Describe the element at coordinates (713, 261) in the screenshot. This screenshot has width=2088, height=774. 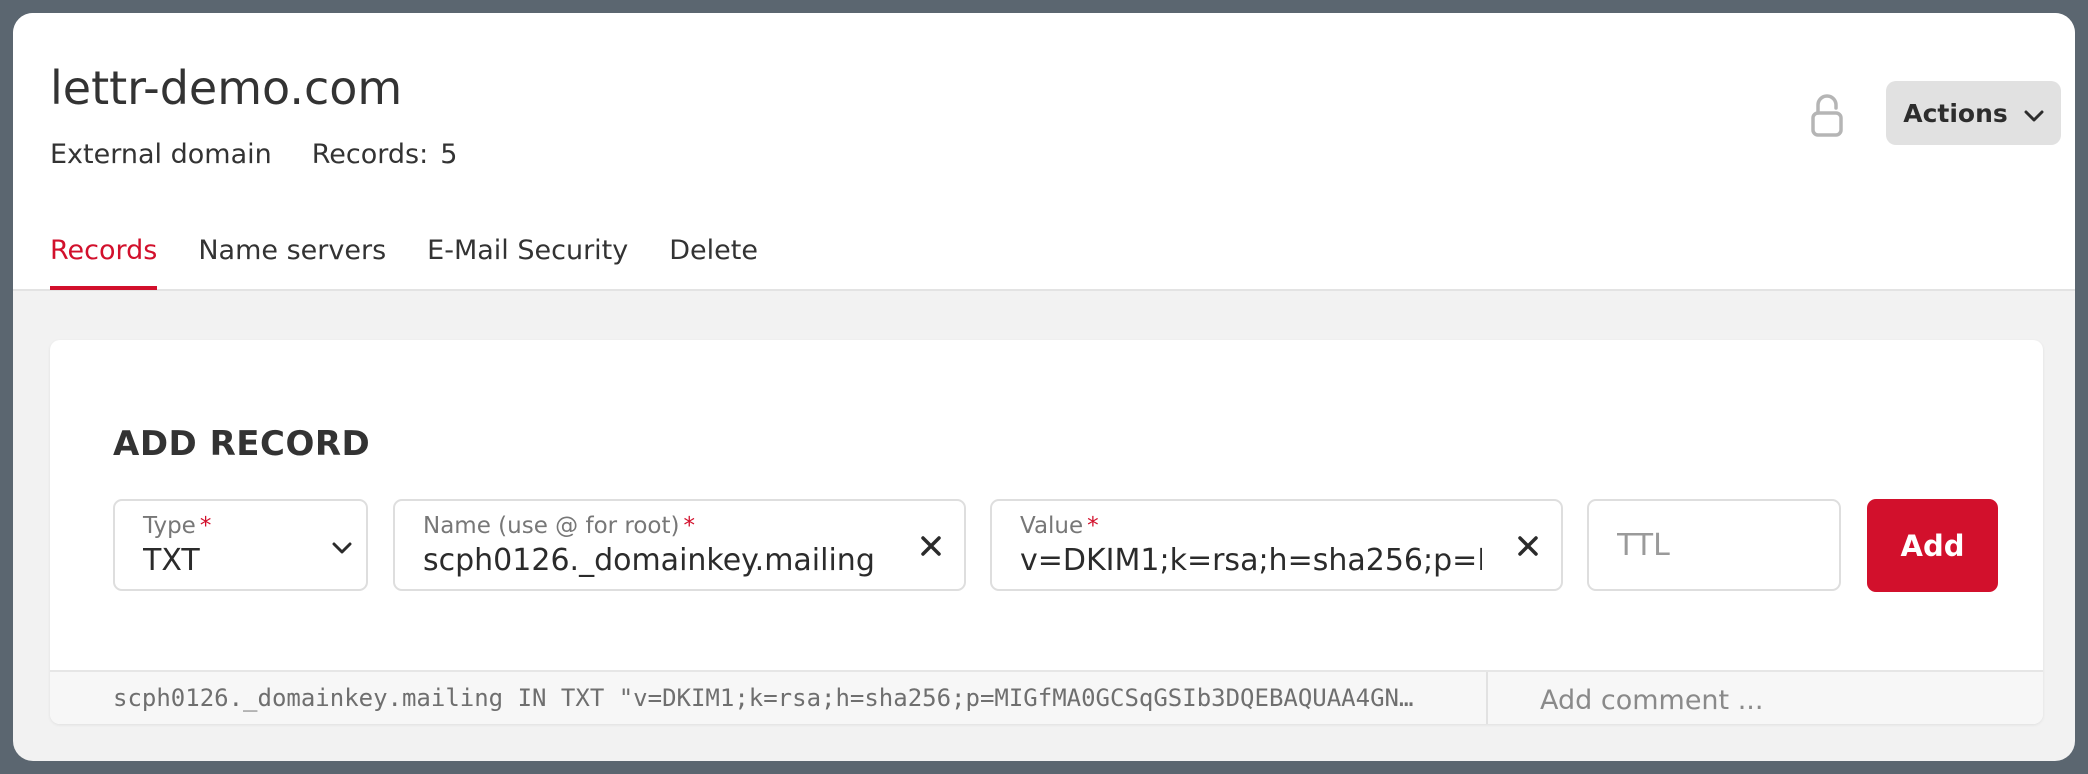
I see `tab-delete: Delete` at that location.